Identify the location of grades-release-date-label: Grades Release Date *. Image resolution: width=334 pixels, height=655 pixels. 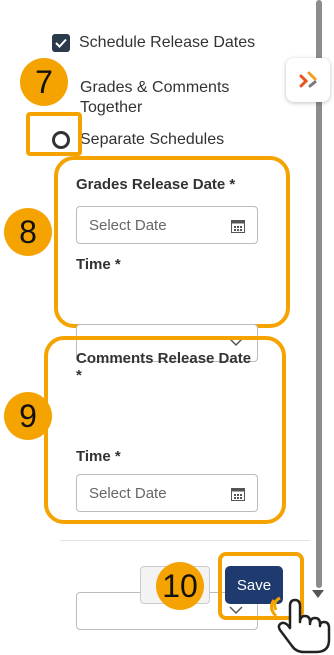
(156, 184).